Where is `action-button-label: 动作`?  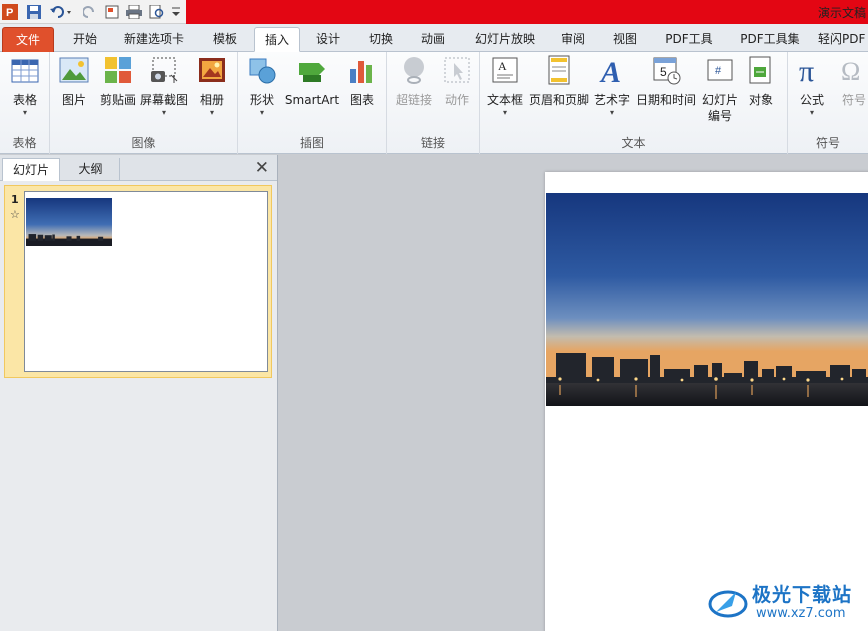
action-button-label: 动作 is located at coordinates (456, 100).